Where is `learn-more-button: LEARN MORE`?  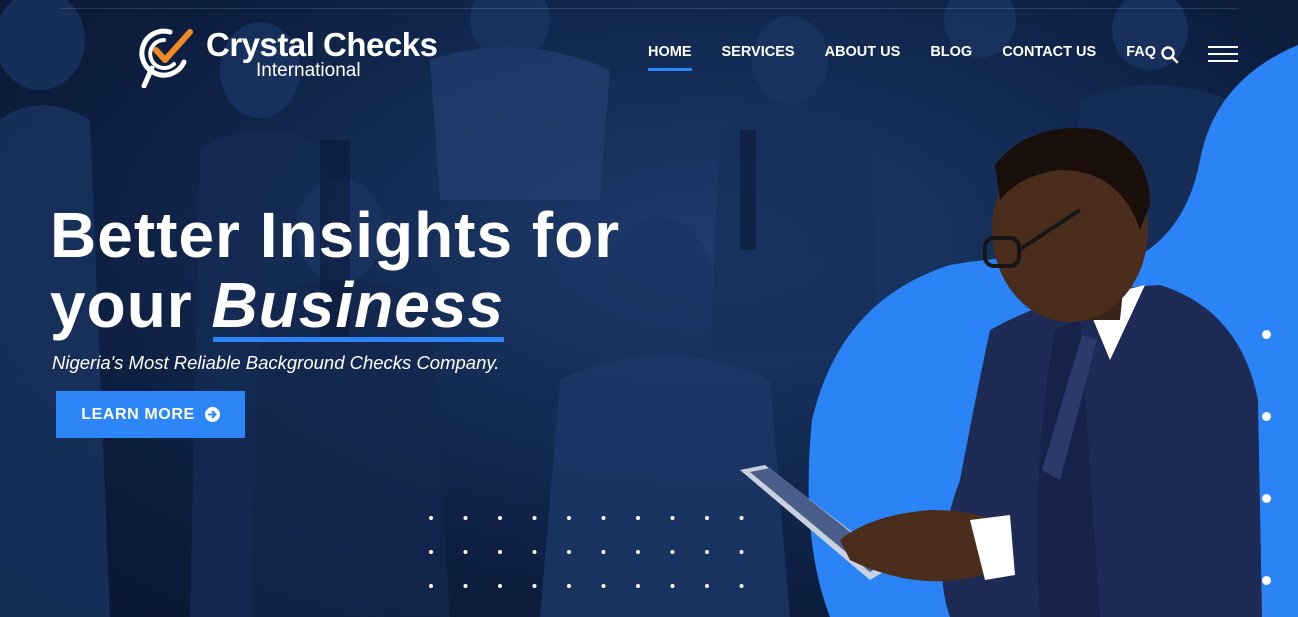 learn-more-button: LEARN MORE is located at coordinates (150, 414).